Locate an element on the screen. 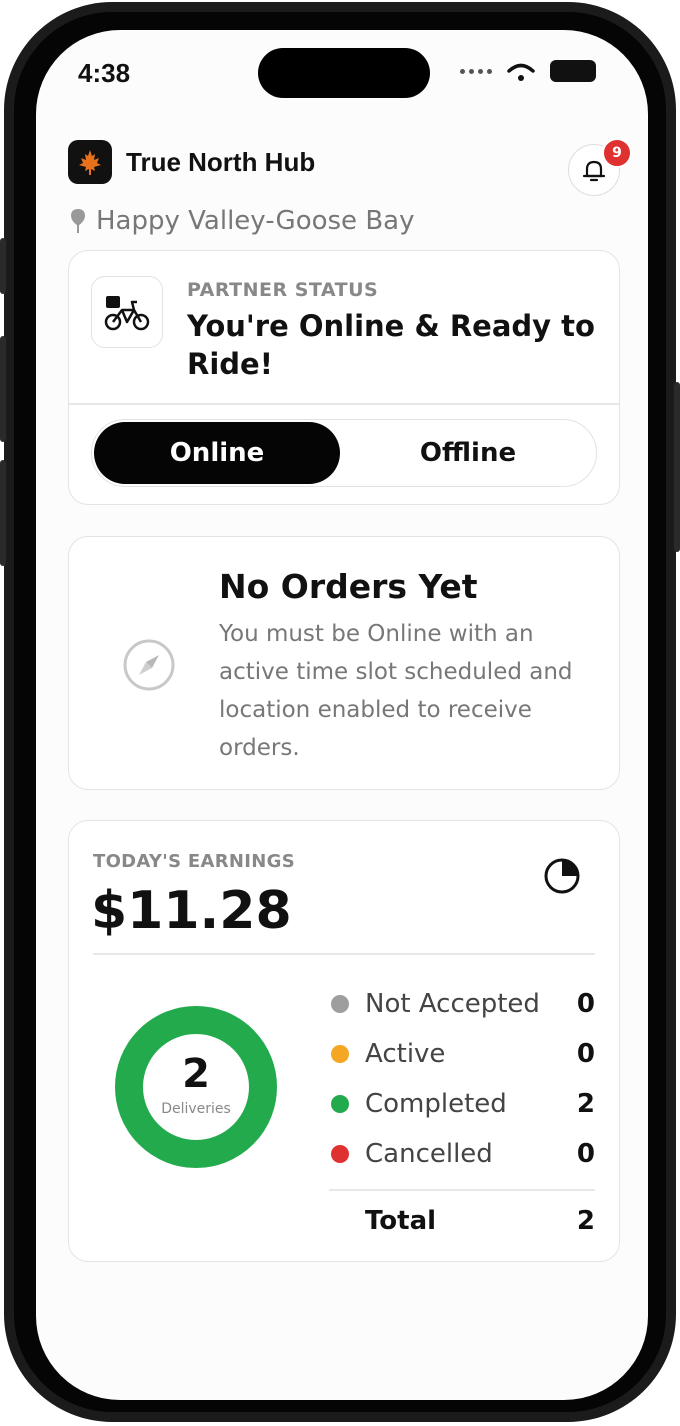  breakdown-row-active: Active 0 is located at coordinates (462, 1054).